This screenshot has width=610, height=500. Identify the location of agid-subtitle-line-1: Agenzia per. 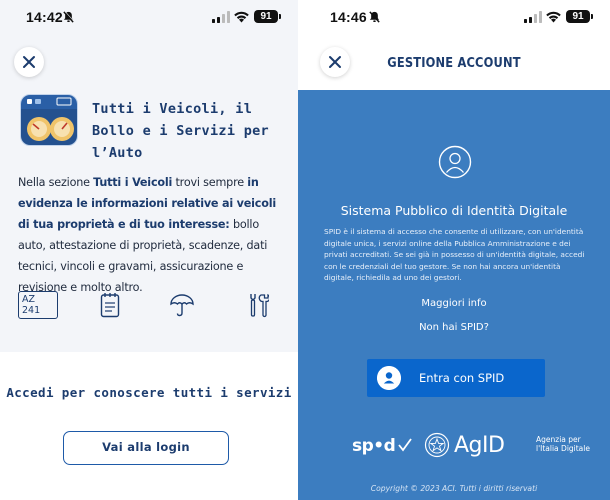
(558, 439).